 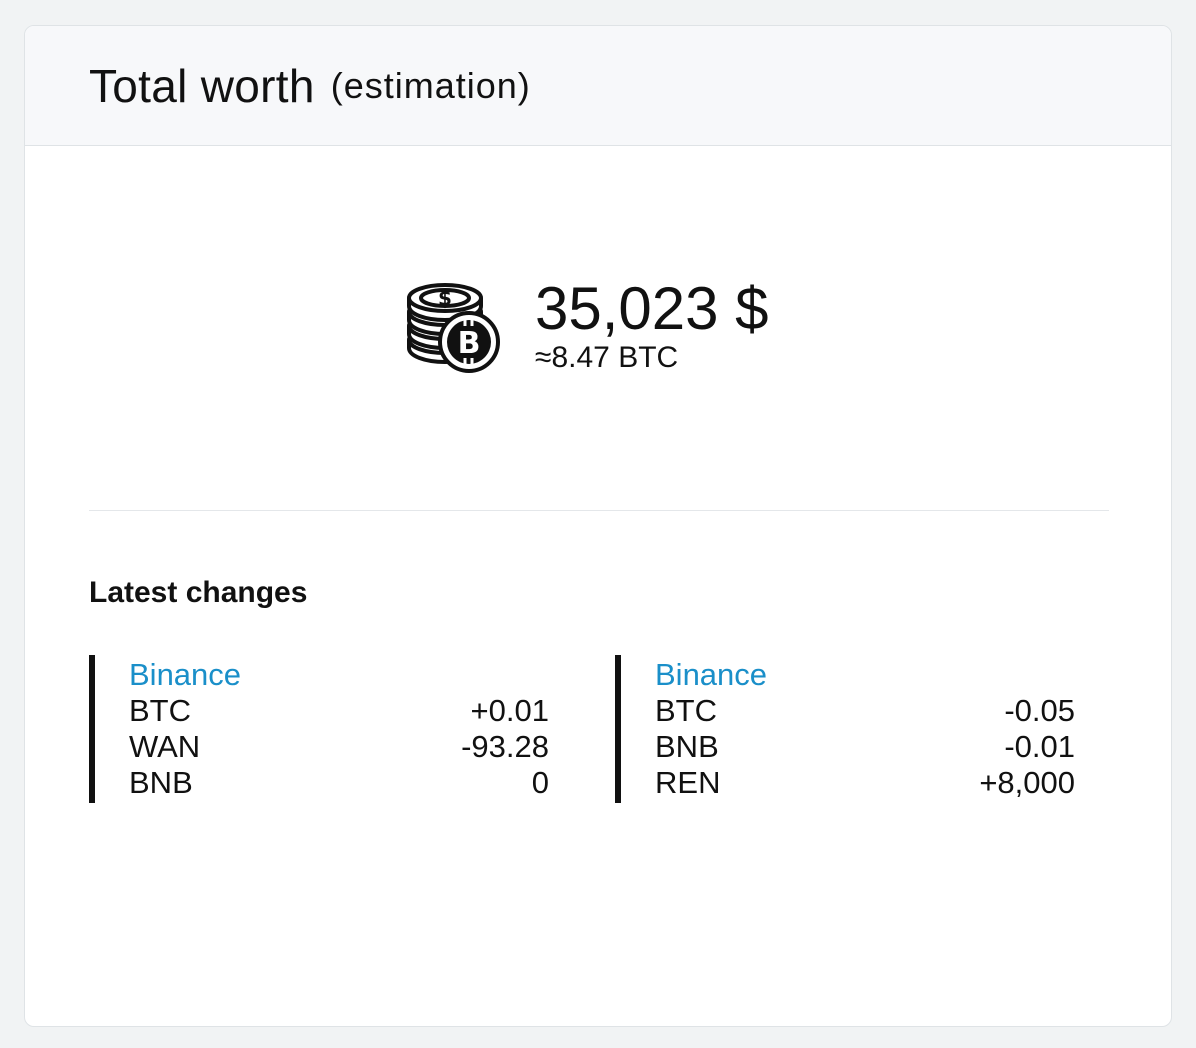 What do you see at coordinates (509, 710) in the screenshot?
I see `asset-change: +0.01` at bounding box center [509, 710].